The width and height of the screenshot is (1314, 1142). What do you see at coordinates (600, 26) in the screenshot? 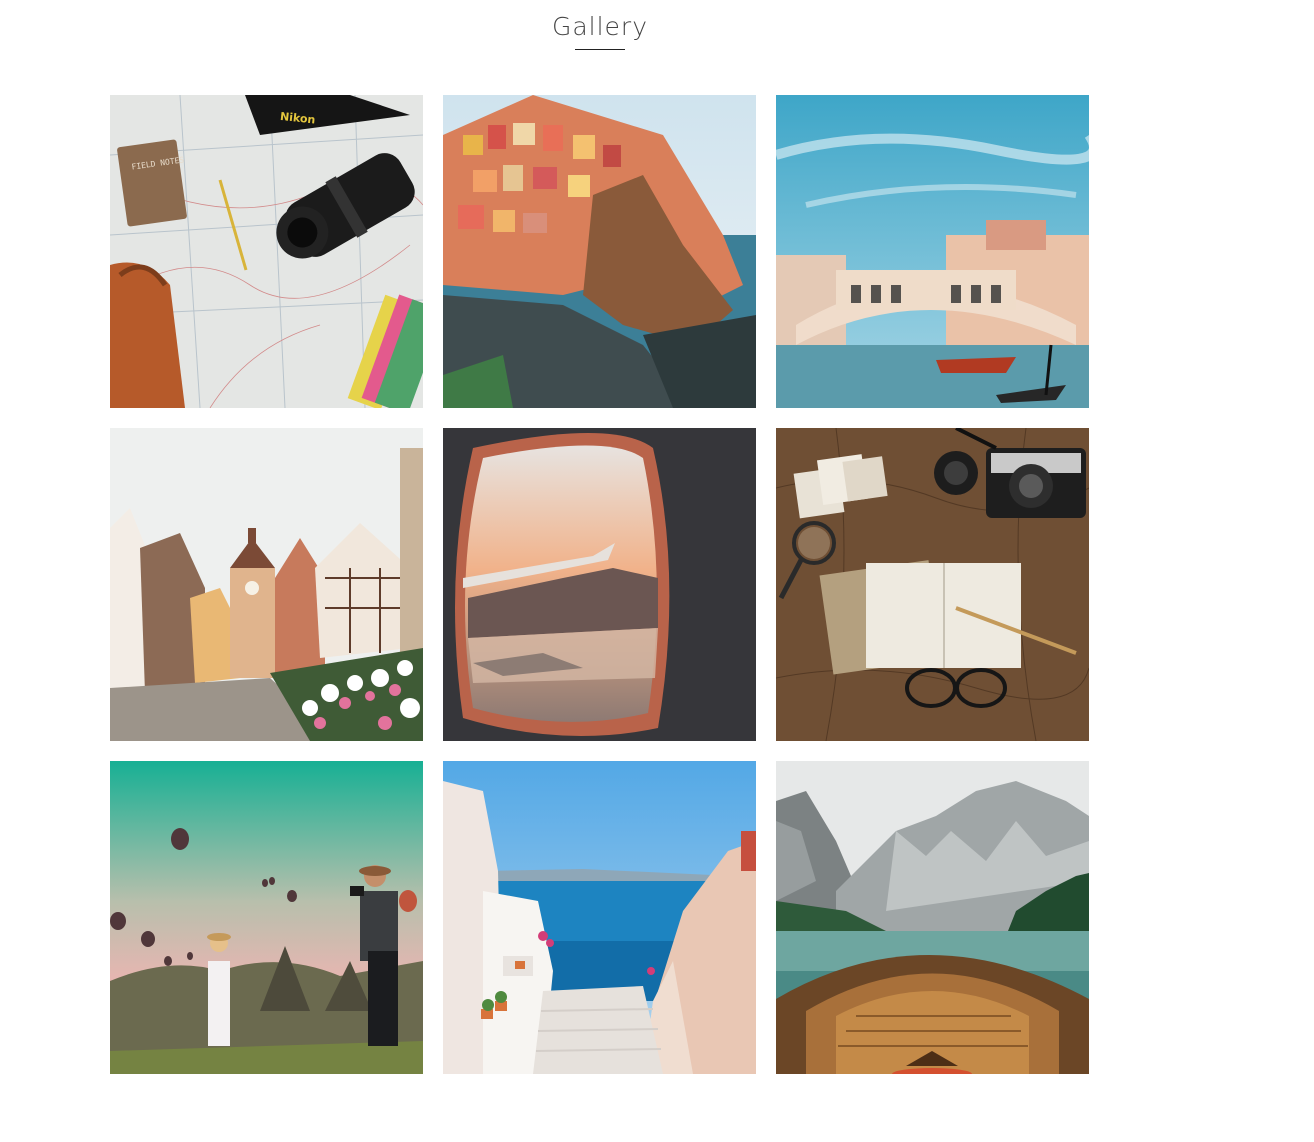
I see `gallery-title: Gallery` at bounding box center [600, 26].